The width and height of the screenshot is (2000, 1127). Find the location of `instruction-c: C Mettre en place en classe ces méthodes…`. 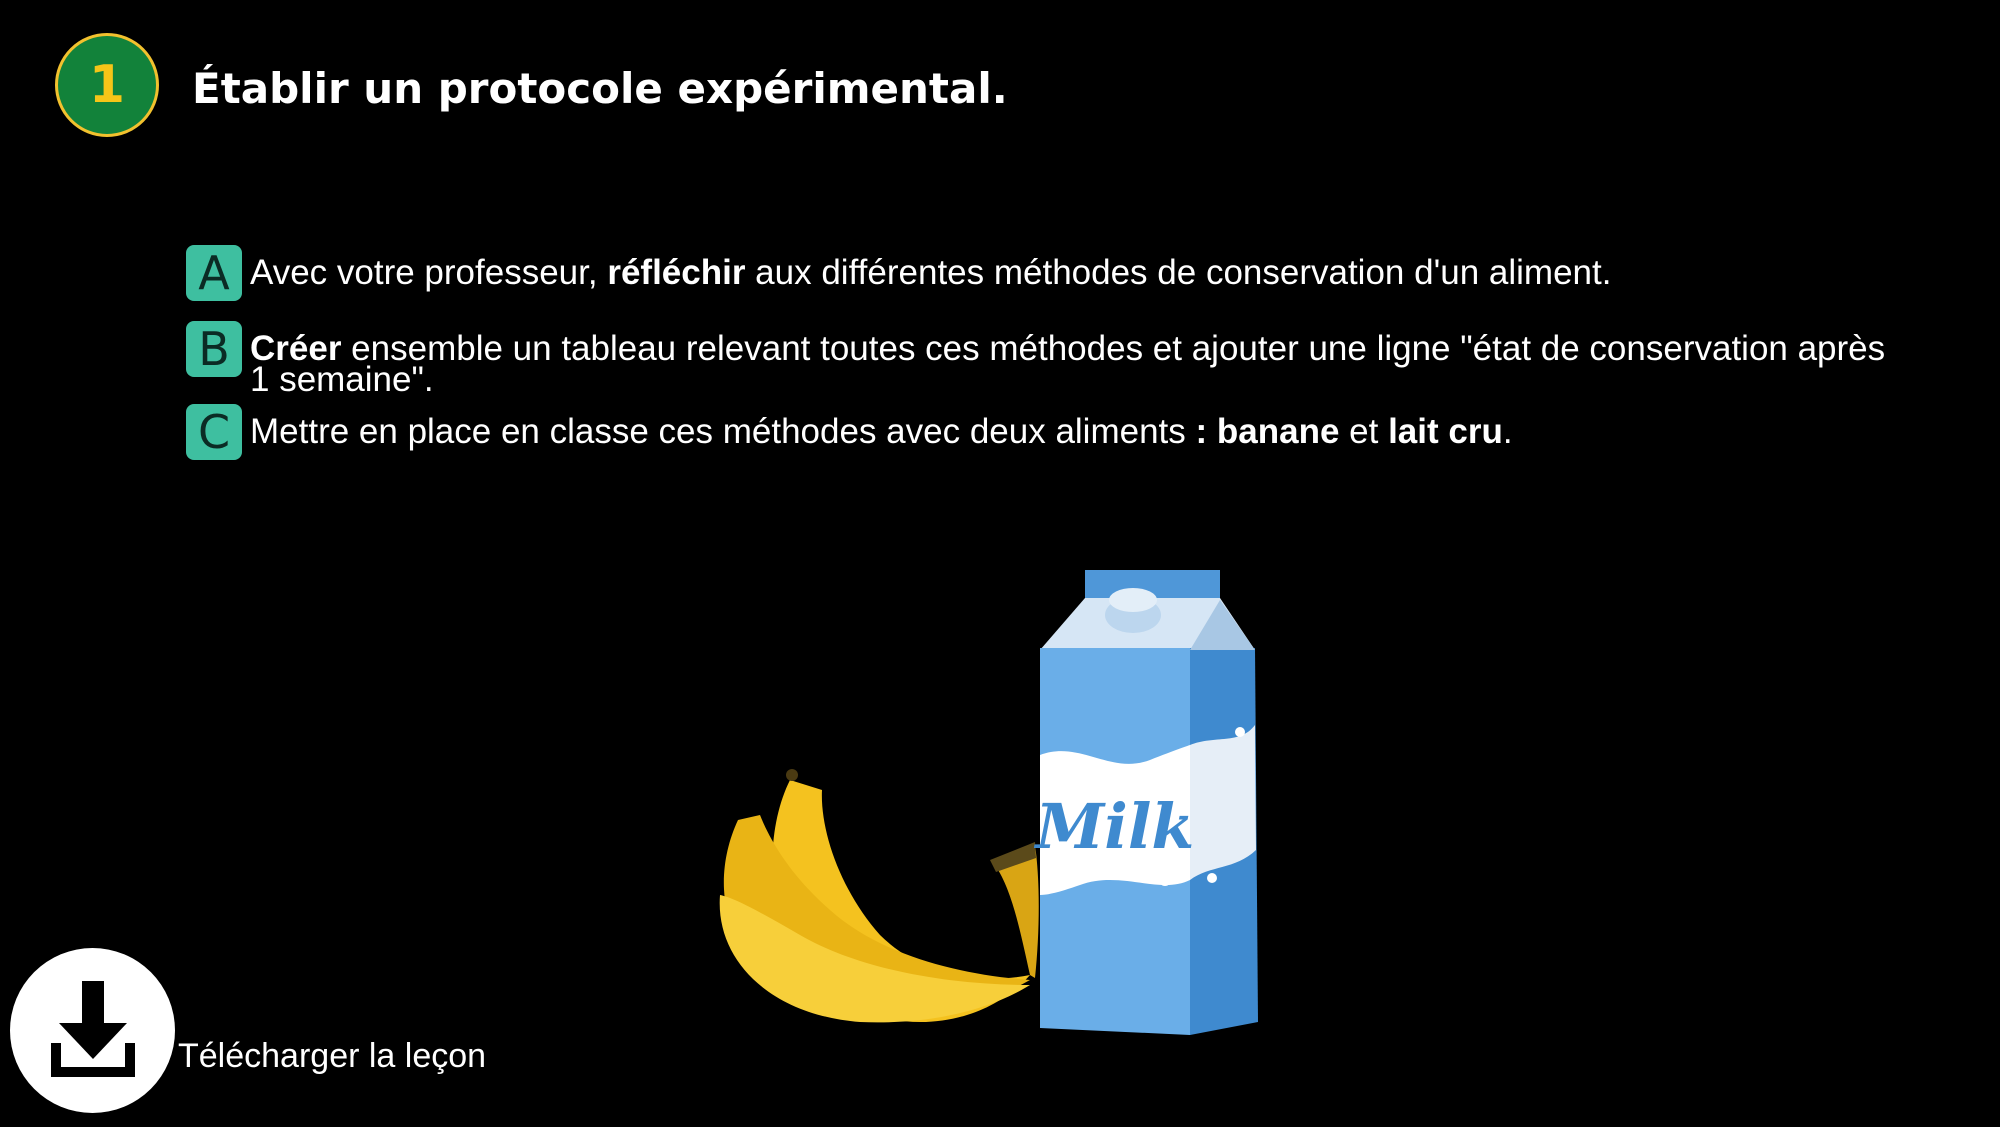

instruction-c: C Mettre en place en classe ces méthodes… is located at coordinates (849, 432).